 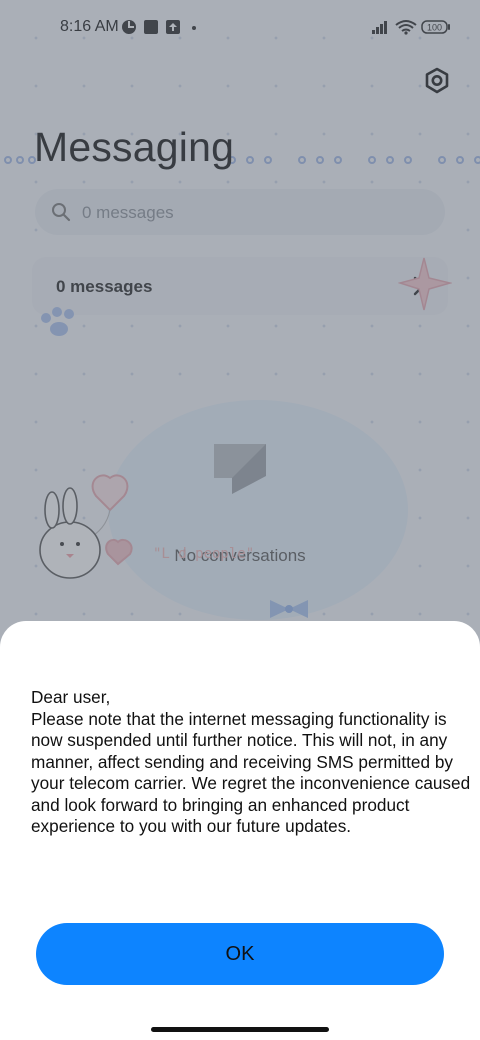 What do you see at coordinates (240, 1029) in the screenshot?
I see `home-indicator` at bounding box center [240, 1029].